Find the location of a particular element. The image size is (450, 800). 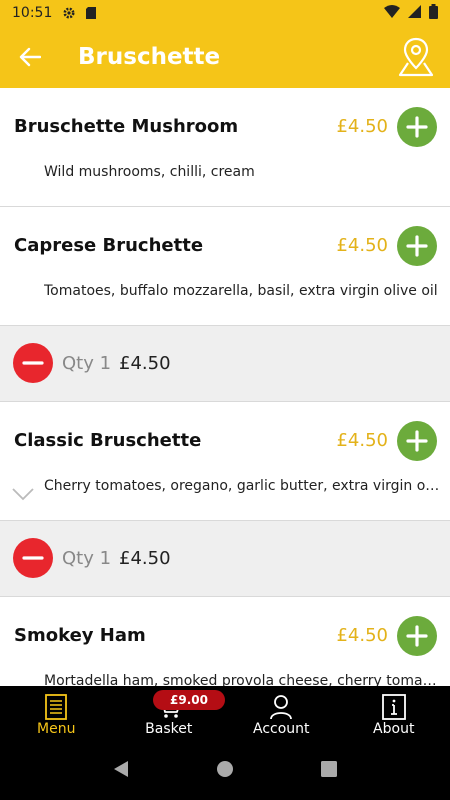

nav-account: Account is located at coordinates (281, 714).